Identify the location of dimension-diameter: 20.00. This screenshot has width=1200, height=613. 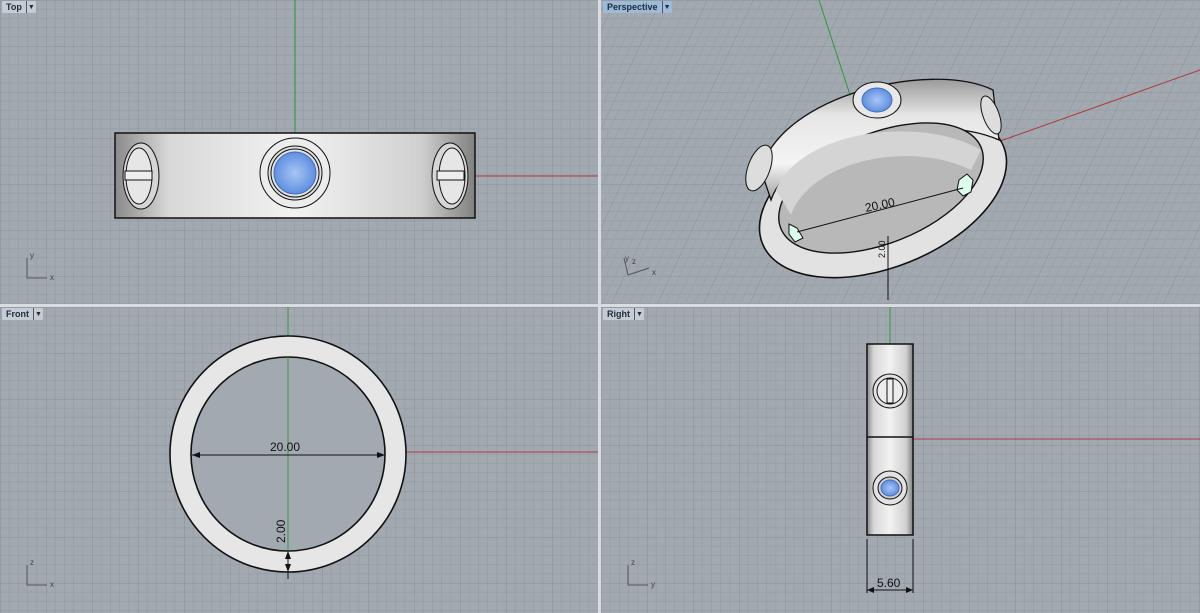
(285, 447).